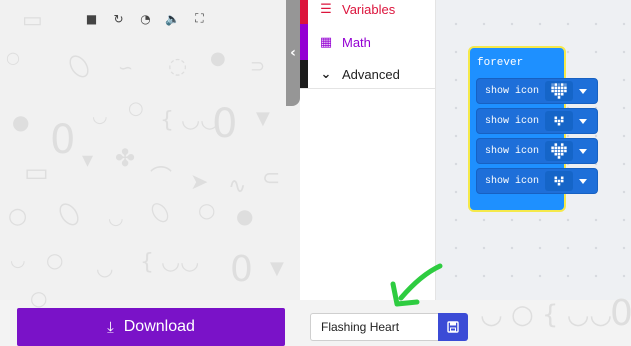 The height and width of the screenshot is (346, 631). What do you see at coordinates (91, 18) in the screenshot?
I see `stop-icon: ■` at bounding box center [91, 18].